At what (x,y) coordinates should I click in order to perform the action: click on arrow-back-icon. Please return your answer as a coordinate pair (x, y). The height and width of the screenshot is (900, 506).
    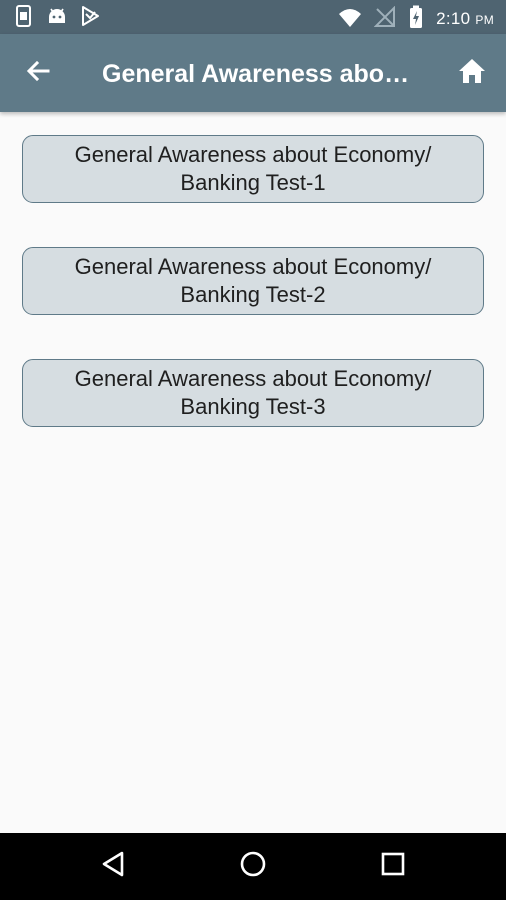
    Looking at the image, I should click on (38, 73).